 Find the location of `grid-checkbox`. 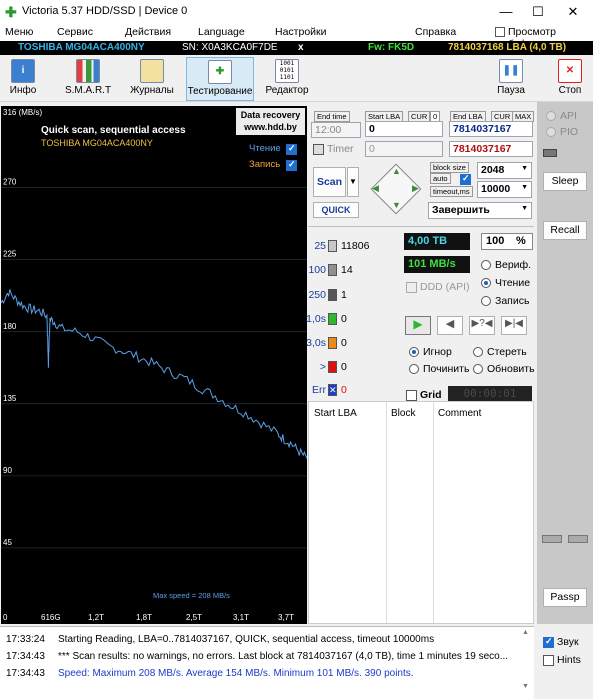

grid-checkbox is located at coordinates (411, 395).